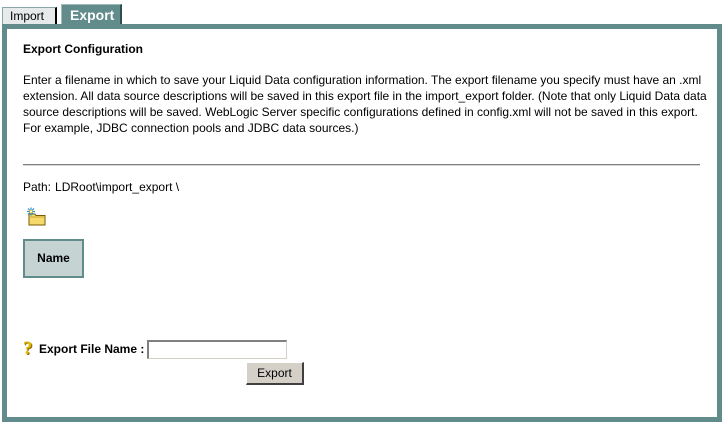  What do you see at coordinates (217, 349) in the screenshot?
I see `export-file-name-input` at bounding box center [217, 349].